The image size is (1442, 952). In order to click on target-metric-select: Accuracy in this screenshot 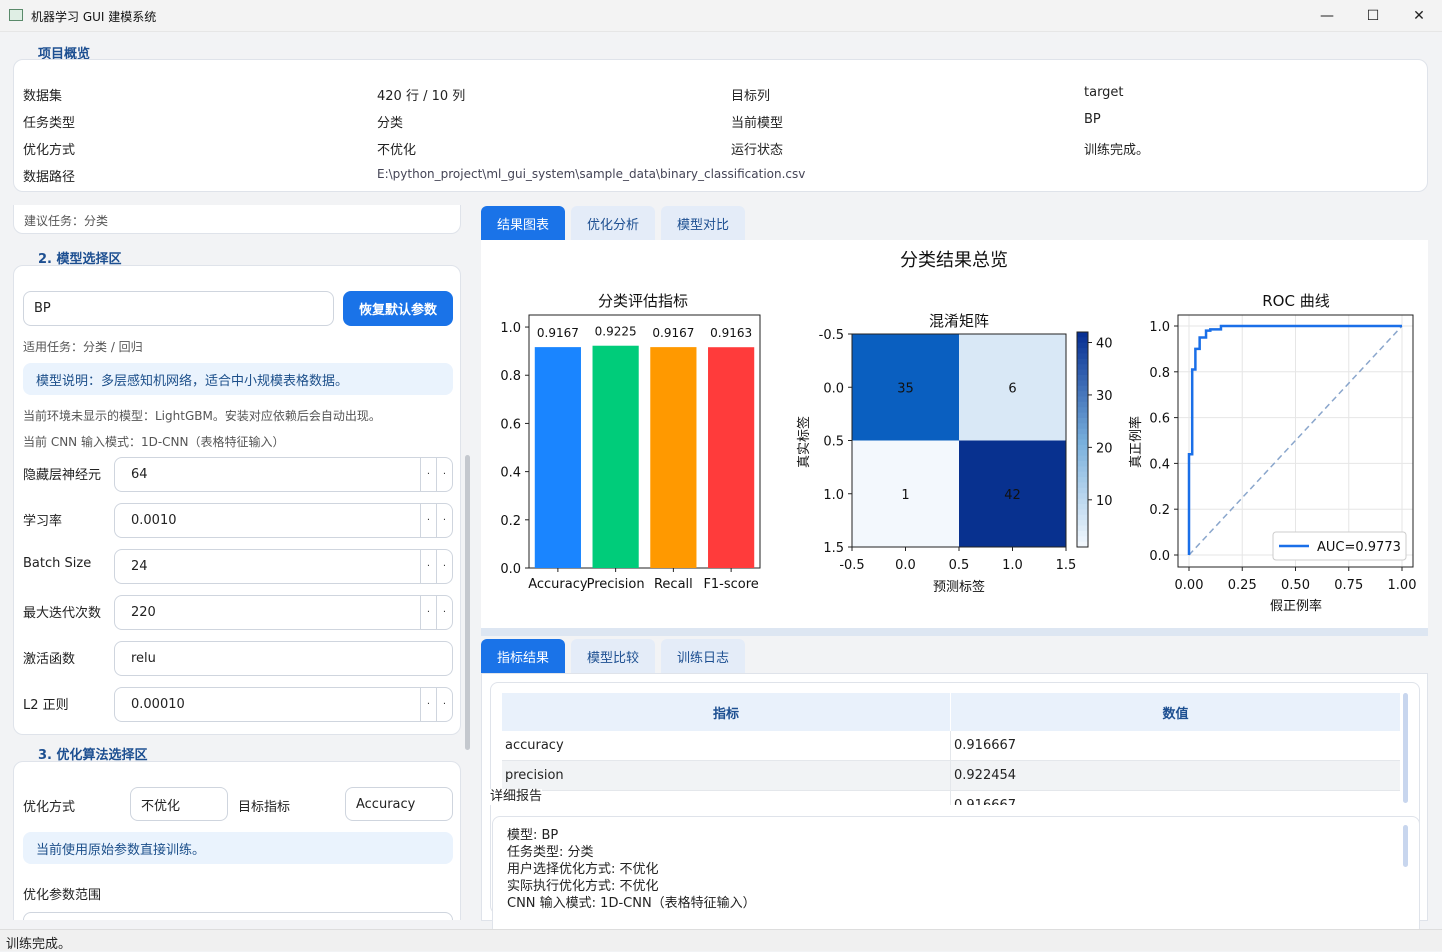, I will do `click(399, 804)`.